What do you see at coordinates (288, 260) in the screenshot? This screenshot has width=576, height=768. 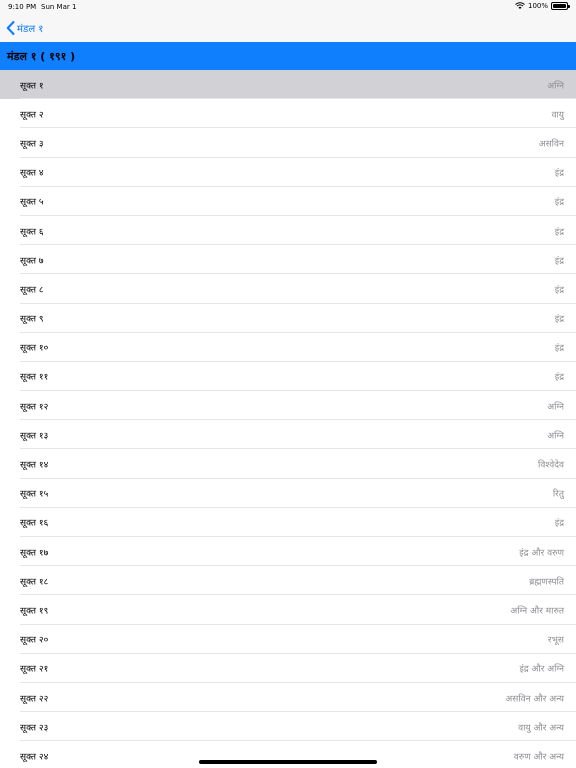 I see `list-item: सूक्त ७ इंद्र` at bounding box center [288, 260].